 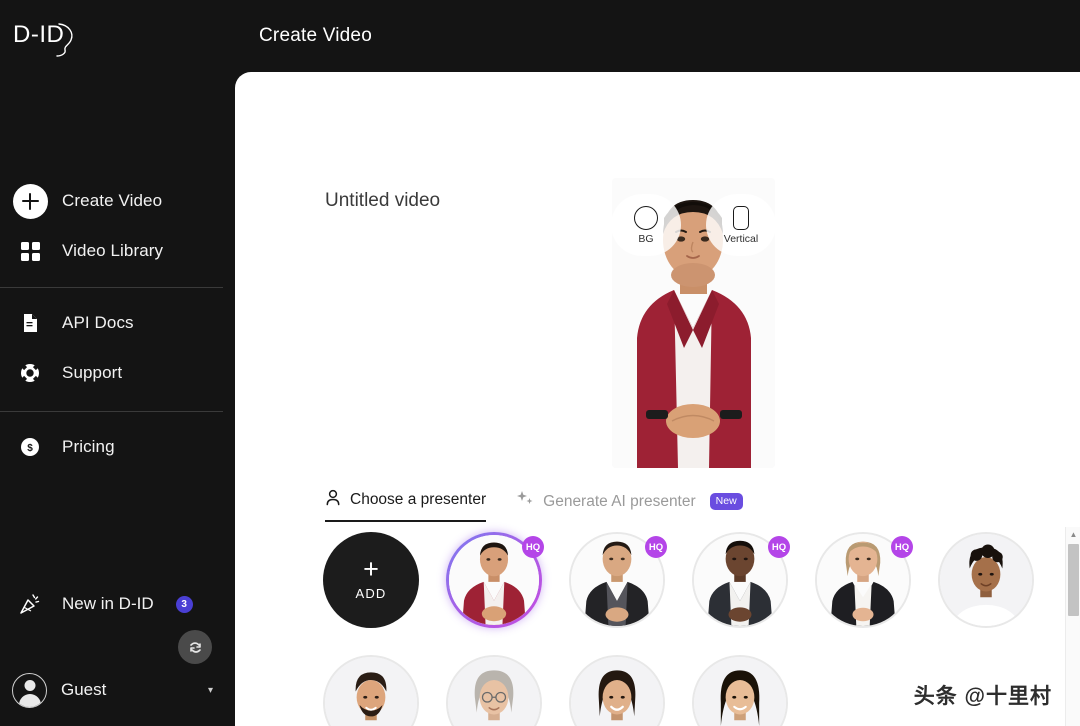 I want to click on tab-choose-a-presenter: Choose a presenter, so click(x=406, y=505).